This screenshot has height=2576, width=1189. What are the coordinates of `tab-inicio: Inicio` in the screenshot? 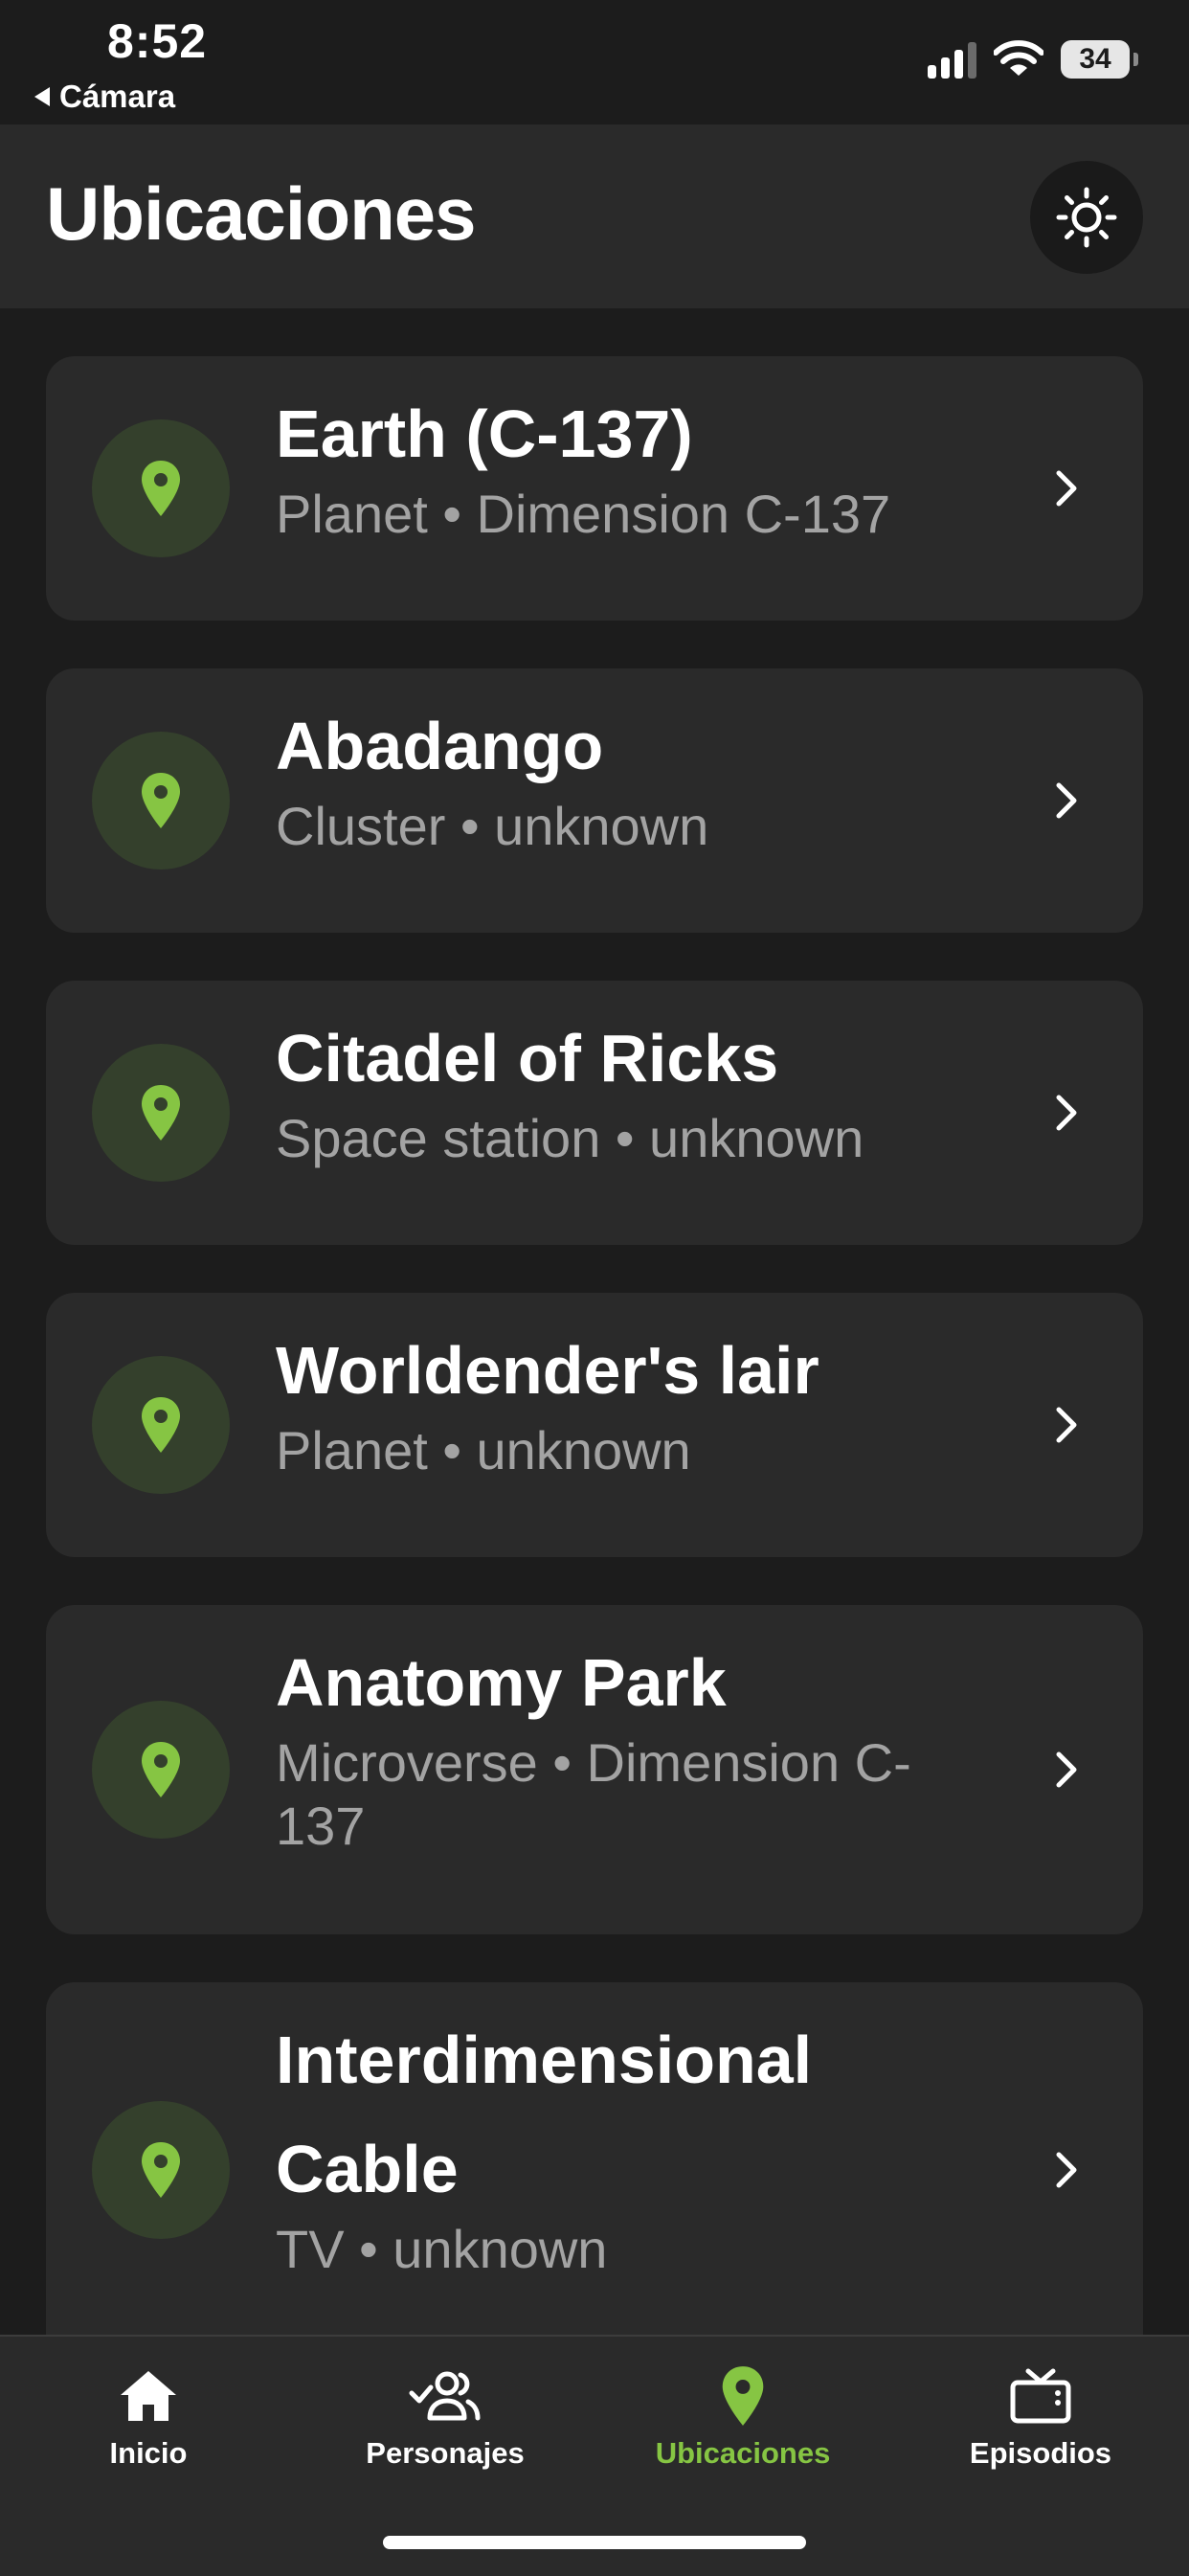 It's located at (148, 2416).